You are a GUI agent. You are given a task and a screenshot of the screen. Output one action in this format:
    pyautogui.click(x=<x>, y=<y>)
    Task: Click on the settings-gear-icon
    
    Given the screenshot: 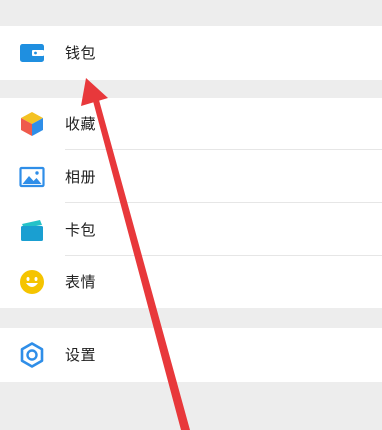 What is the action you would take?
    pyautogui.click(x=32, y=355)
    